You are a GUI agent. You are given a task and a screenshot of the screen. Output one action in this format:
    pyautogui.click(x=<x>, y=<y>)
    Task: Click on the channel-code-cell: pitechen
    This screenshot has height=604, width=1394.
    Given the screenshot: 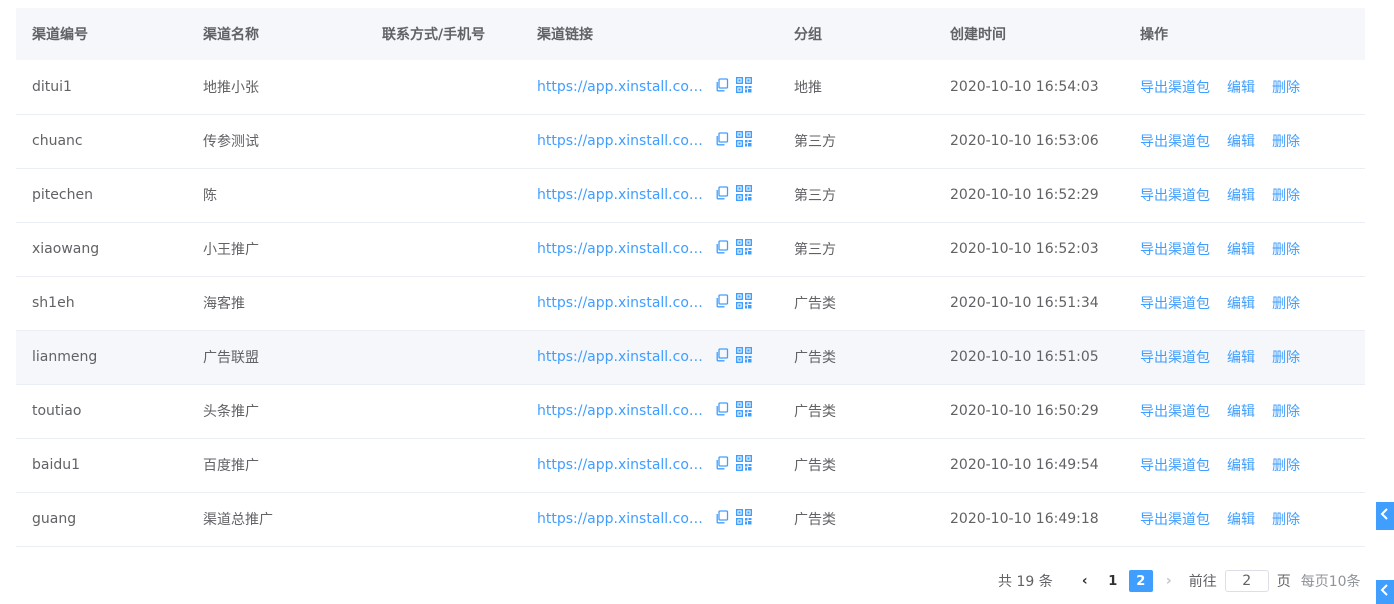 What is the action you would take?
    pyautogui.click(x=101, y=195)
    